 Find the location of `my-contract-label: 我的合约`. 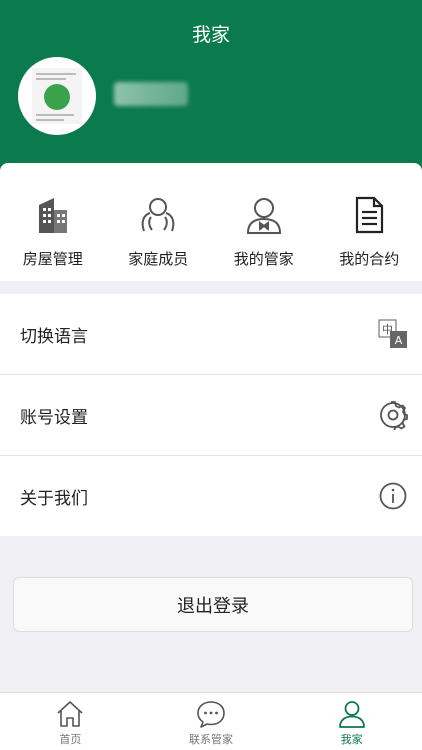

my-contract-label: 我的合约 is located at coordinates (369, 259).